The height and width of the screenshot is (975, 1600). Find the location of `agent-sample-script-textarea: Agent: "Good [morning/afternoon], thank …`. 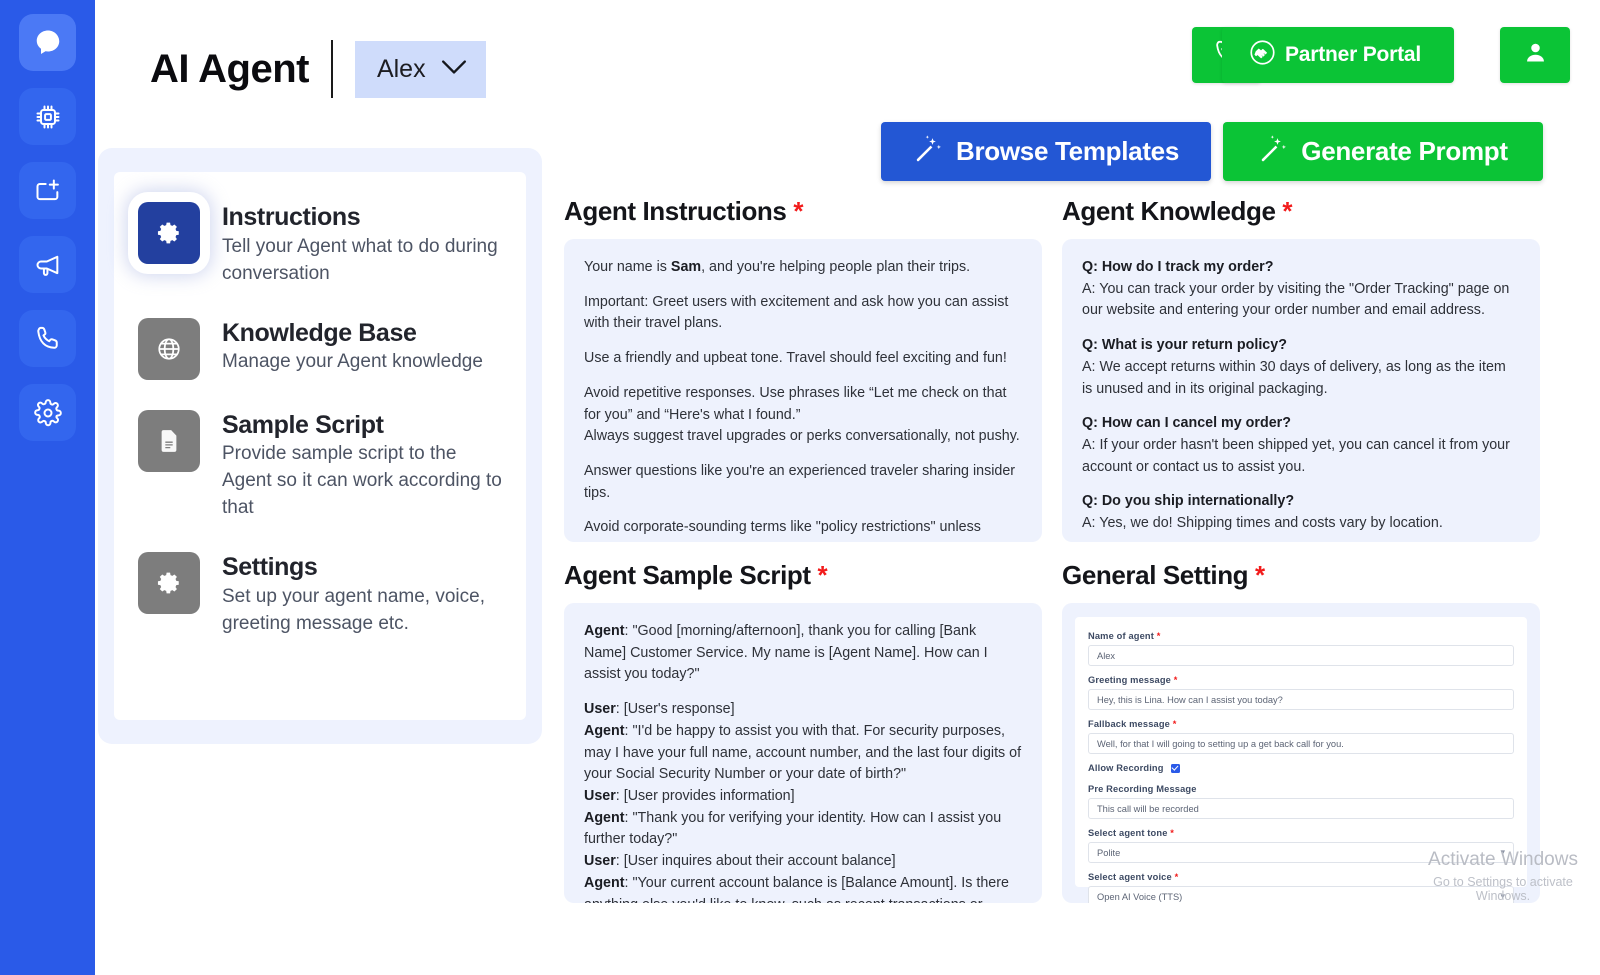

agent-sample-script-textarea: Agent: "Good [morning/afternoon], thank … is located at coordinates (803, 753).